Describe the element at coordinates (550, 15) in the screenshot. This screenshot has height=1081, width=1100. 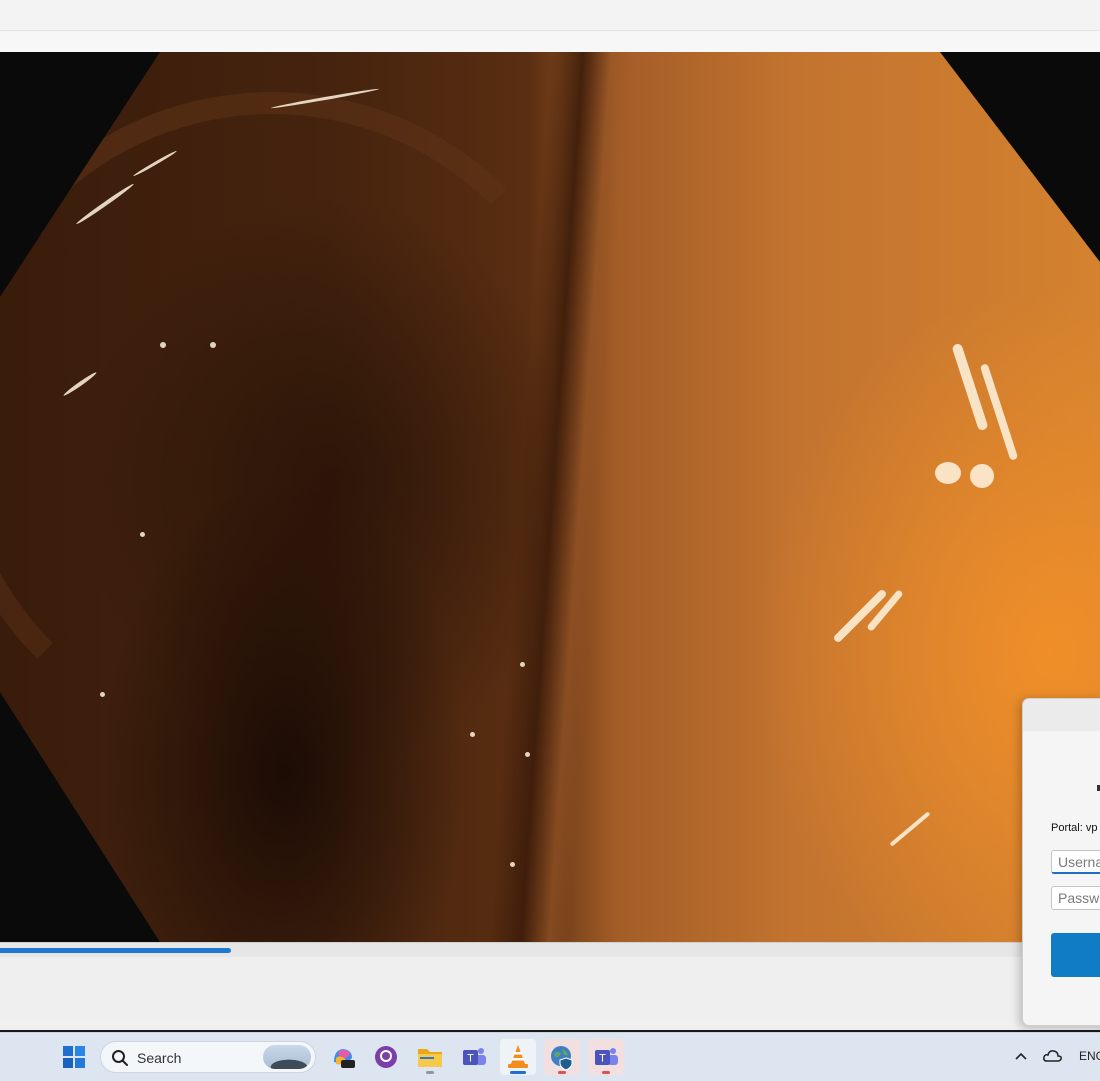
I see `window-titlebar` at that location.